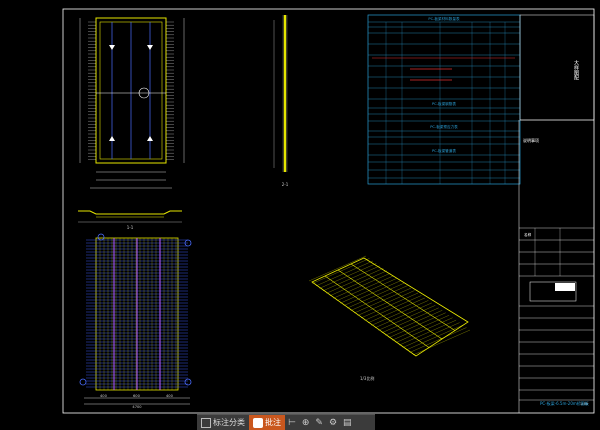  I want to click on iso-label: 1/3比例, so click(367, 378).